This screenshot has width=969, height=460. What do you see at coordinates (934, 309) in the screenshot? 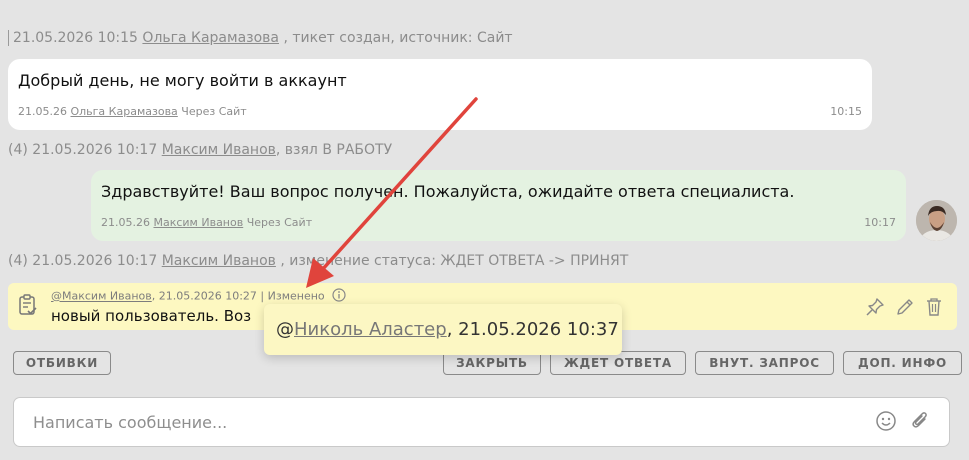
I see `trash-icon` at bounding box center [934, 309].